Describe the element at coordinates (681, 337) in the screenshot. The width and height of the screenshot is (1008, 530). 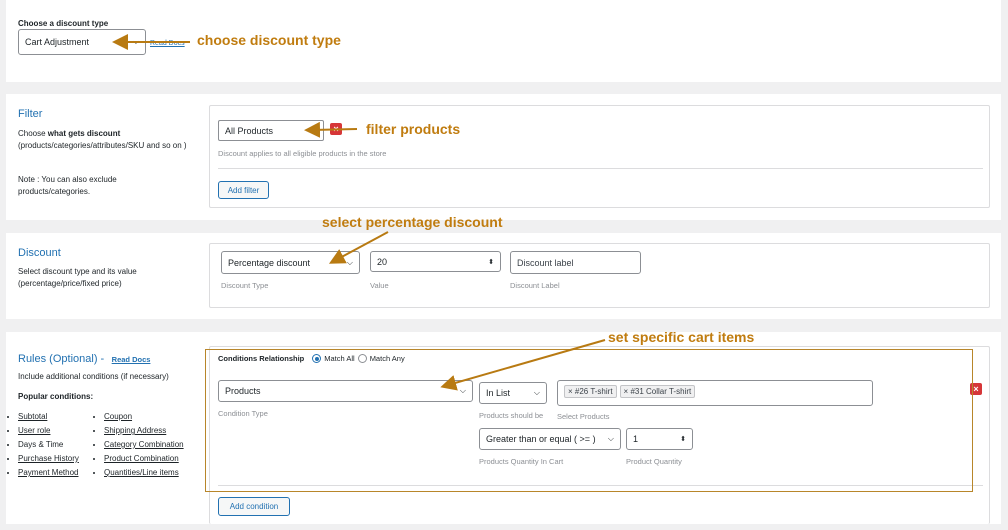
I see `annotation-cart-items: set specific cart items` at that location.